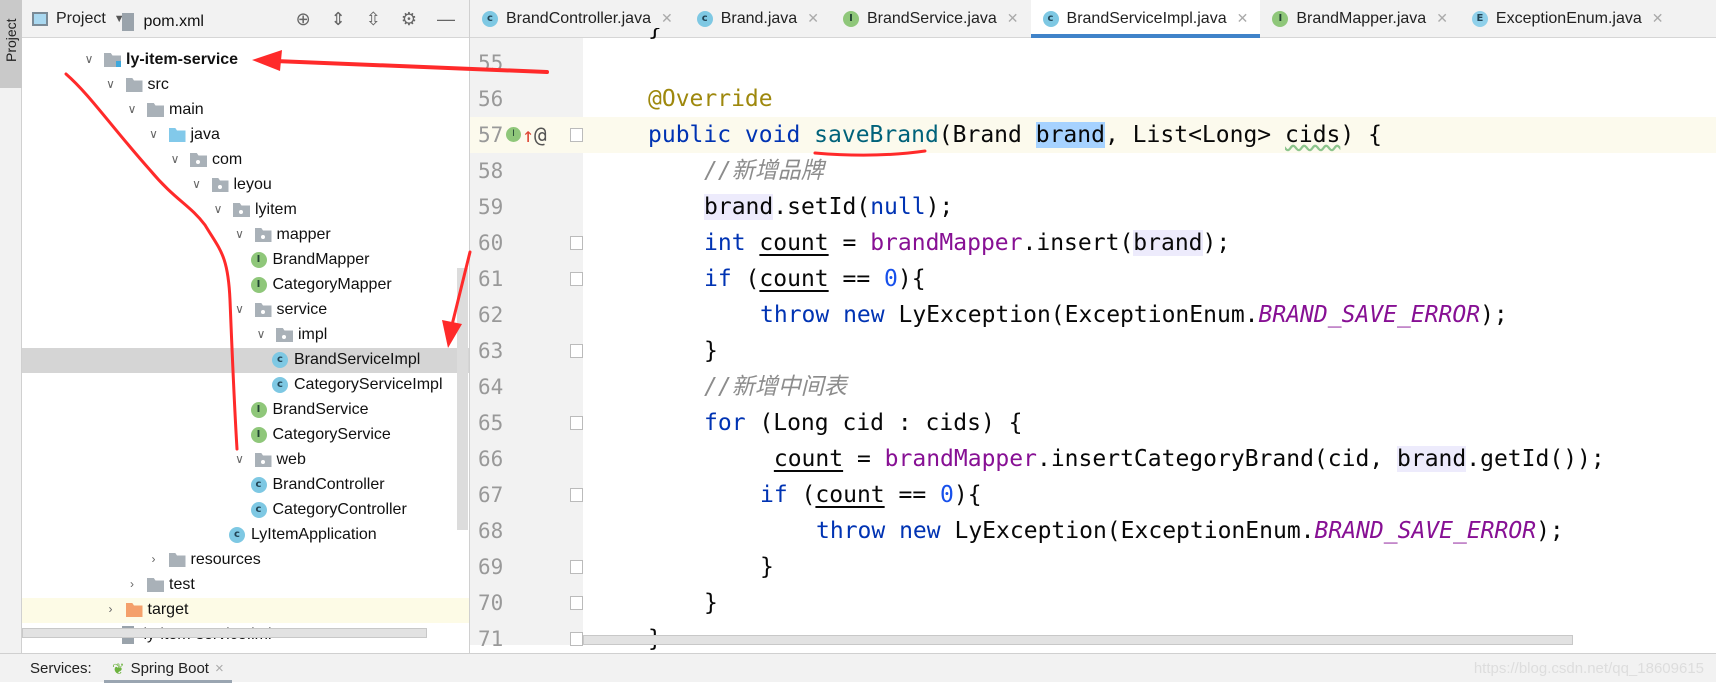  What do you see at coordinates (528, 135) in the screenshot?
I see `override-arrow-icon: ↑` at bounding box center [528, 135].